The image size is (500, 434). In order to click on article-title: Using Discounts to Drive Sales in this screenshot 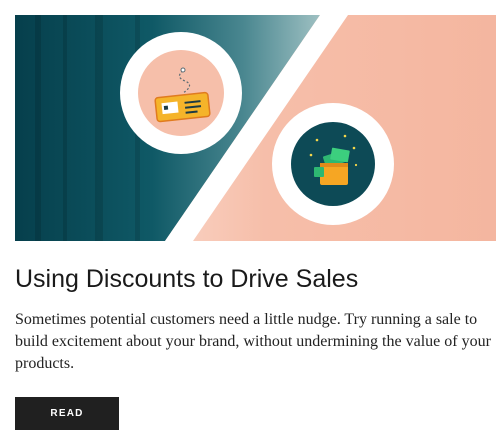, I will do `click(187, 279)`.